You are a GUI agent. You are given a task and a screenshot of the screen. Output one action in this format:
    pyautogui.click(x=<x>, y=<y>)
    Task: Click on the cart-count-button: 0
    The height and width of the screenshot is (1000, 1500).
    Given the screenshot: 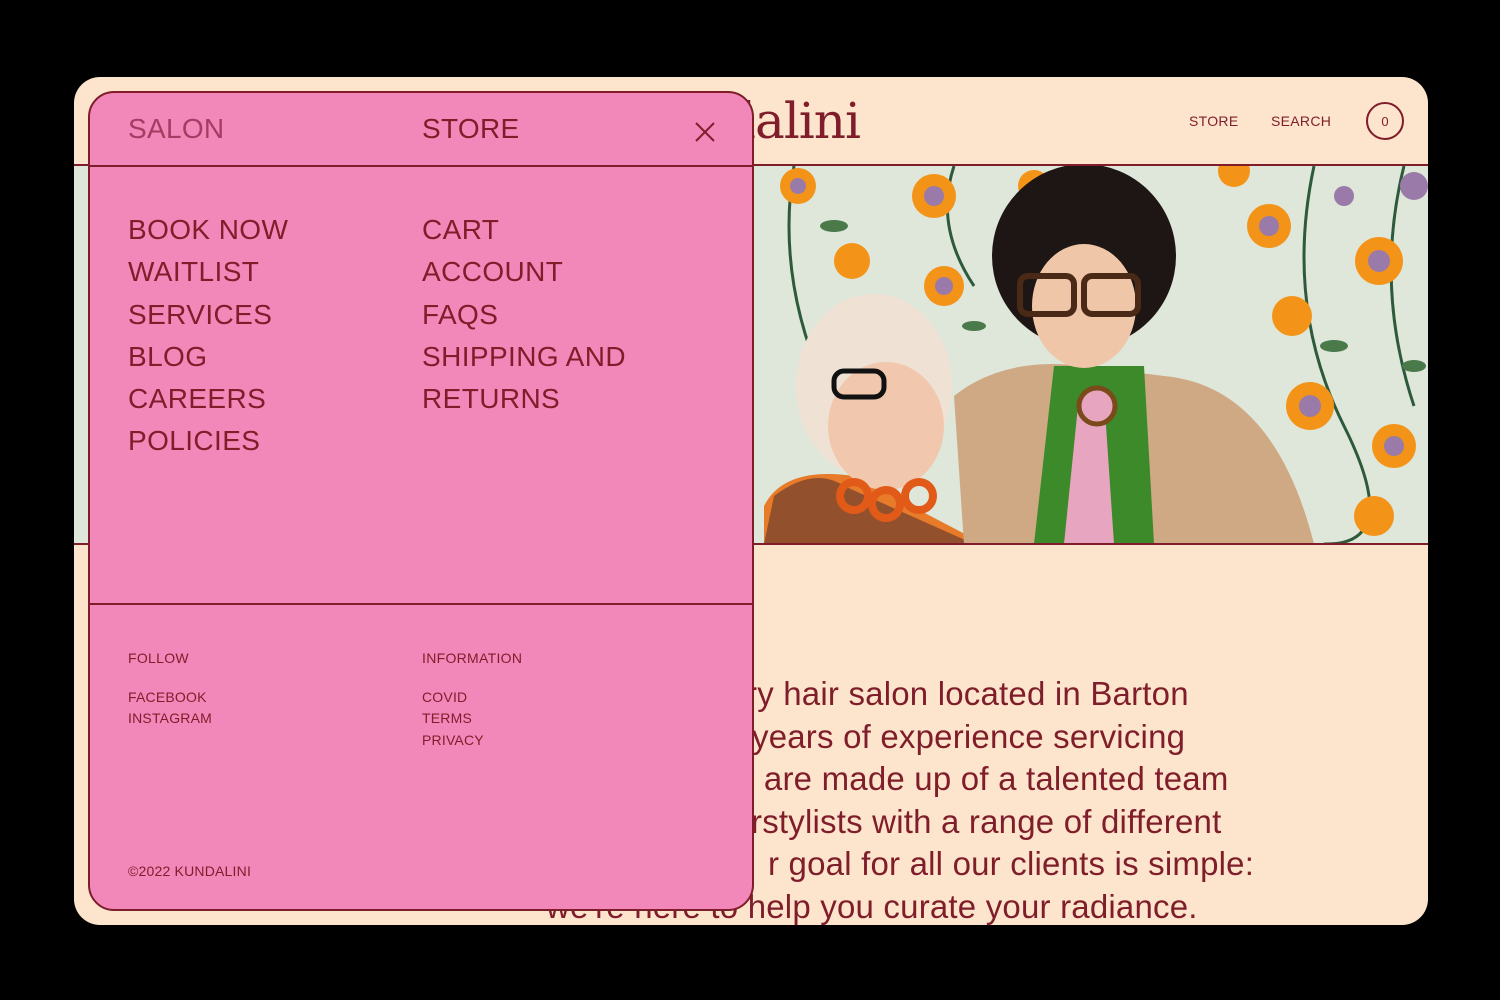 What is the action you would take?
    pyautogui.click(x=1385, y=121)
    